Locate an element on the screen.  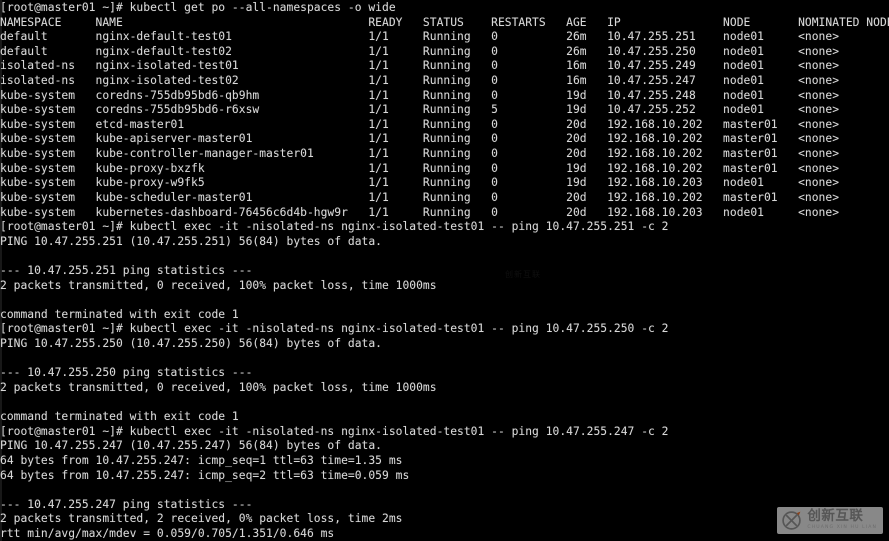
terminal-line: --- 10.47.255.251 ping statistics --- is located at coordinates (126, 270).